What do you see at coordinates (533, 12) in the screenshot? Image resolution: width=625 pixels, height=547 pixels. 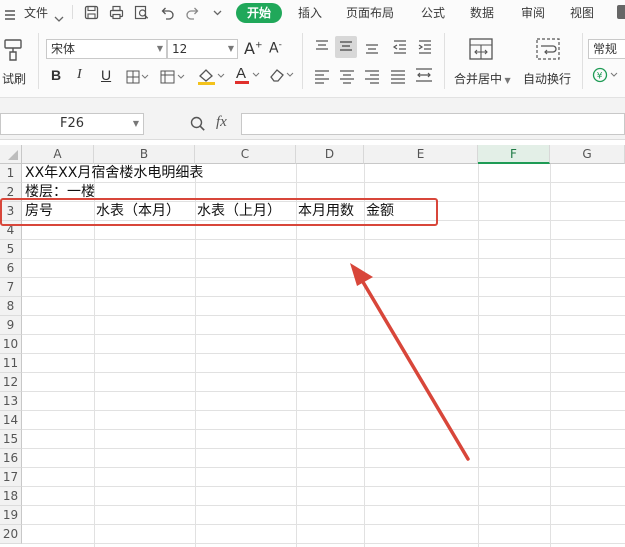 I see `tab-review: 审阅` at bounding box center [533, 12].